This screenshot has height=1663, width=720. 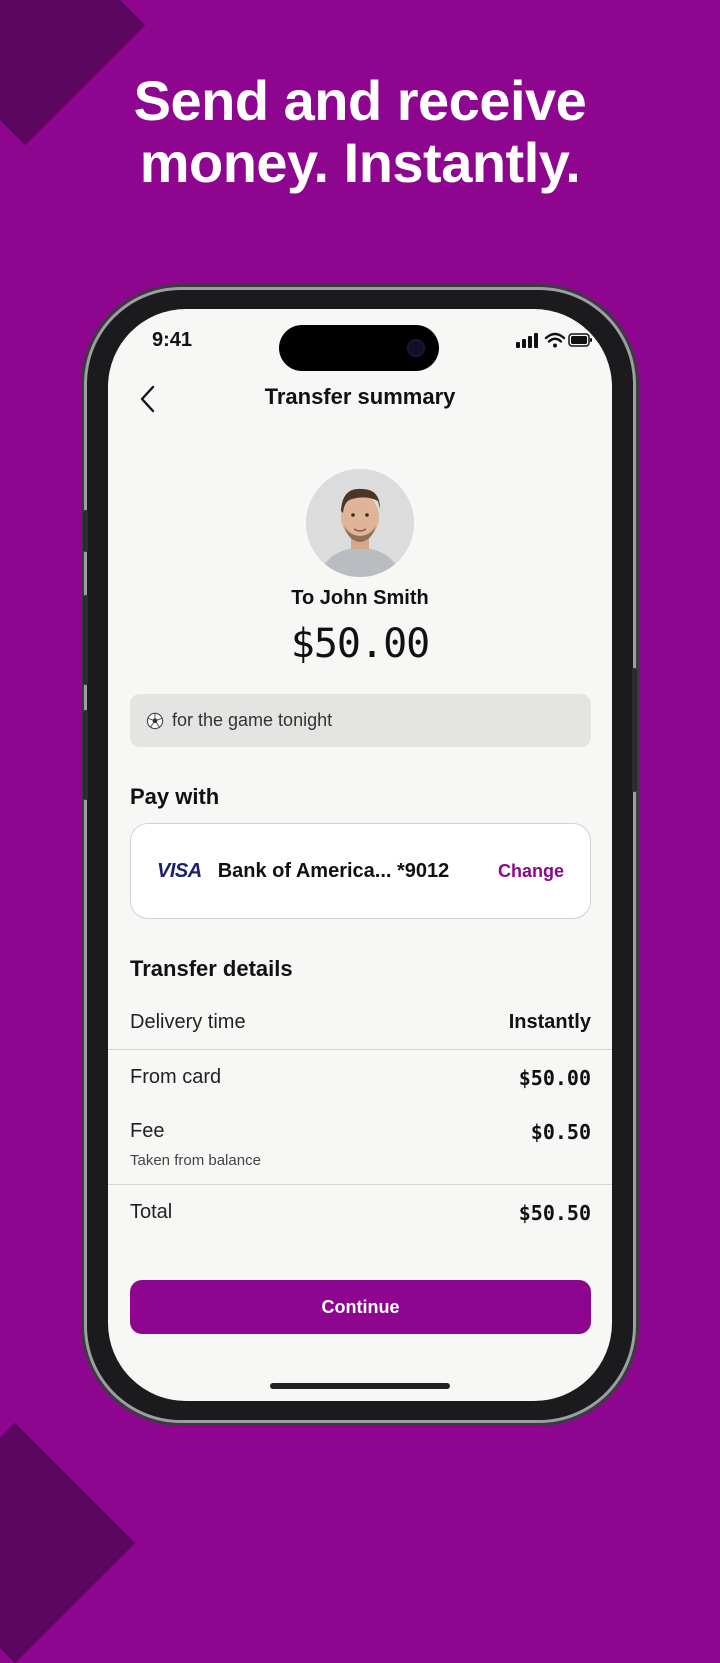 I want to click on pay-with-title: Pay with, so click(x=175, y=796).